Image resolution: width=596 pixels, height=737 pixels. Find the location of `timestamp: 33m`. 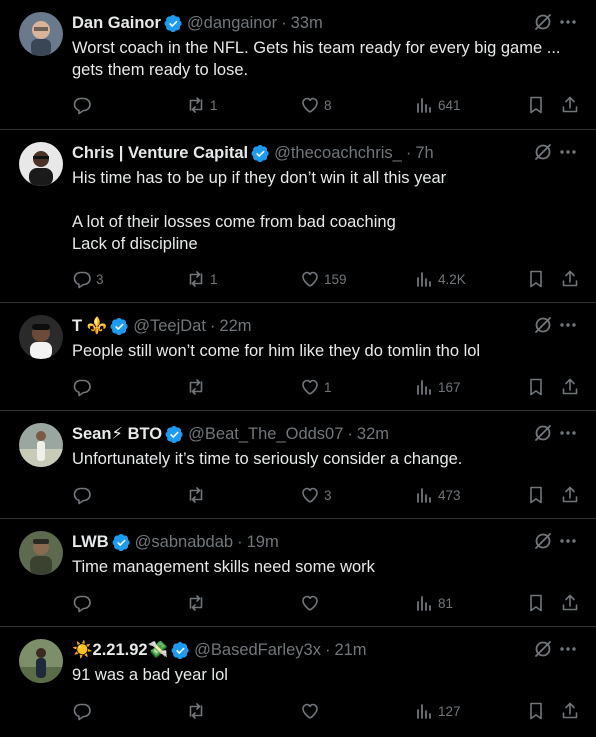

timestamp: 33m is located at coordinates (307, 23).